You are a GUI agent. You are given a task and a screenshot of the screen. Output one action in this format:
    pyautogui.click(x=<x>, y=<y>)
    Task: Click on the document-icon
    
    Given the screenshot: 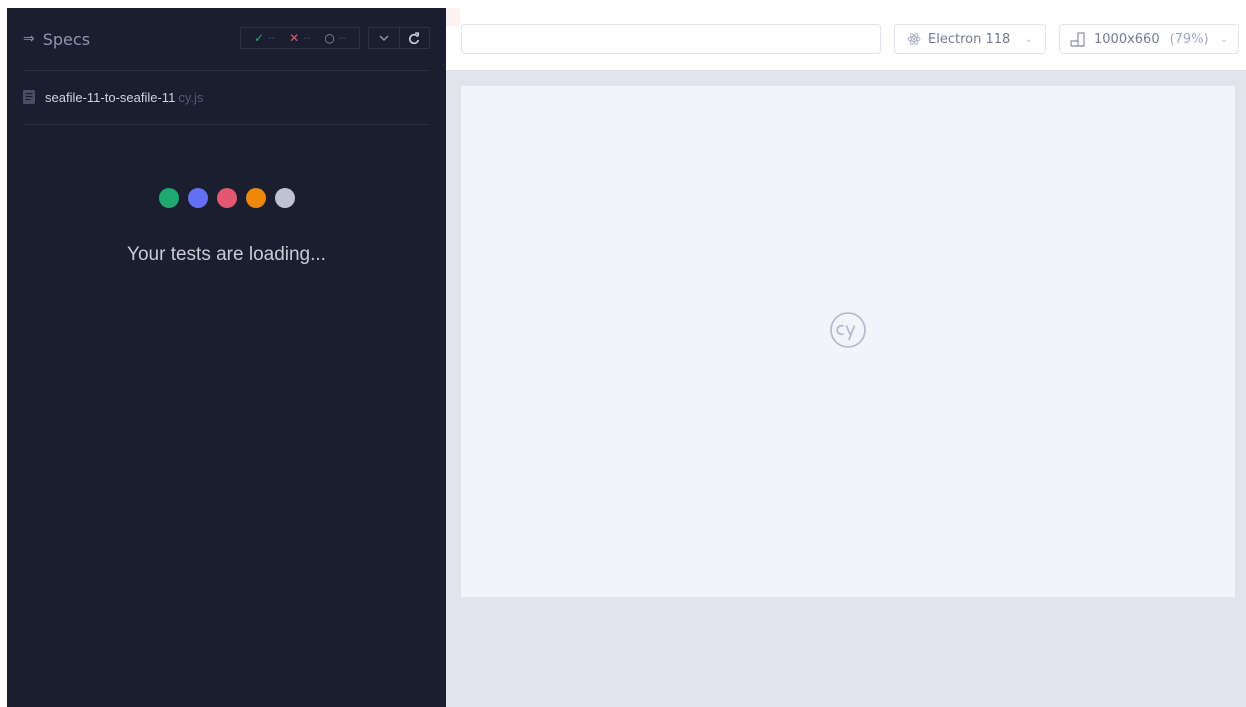 What is the action you would take?
    pyautogui.click(x=30, y=98)
    